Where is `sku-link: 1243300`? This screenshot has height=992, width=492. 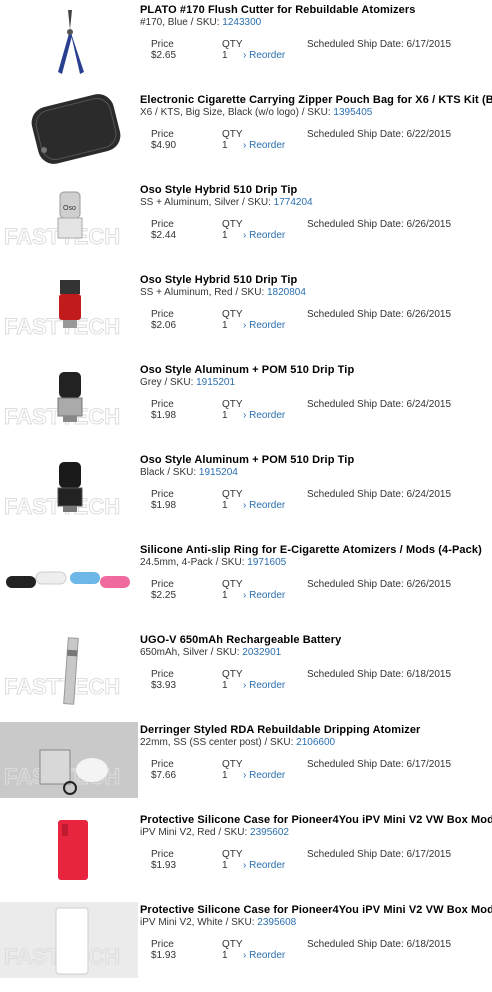
sku-link: 1243300 is located at coordinates (241, 22).